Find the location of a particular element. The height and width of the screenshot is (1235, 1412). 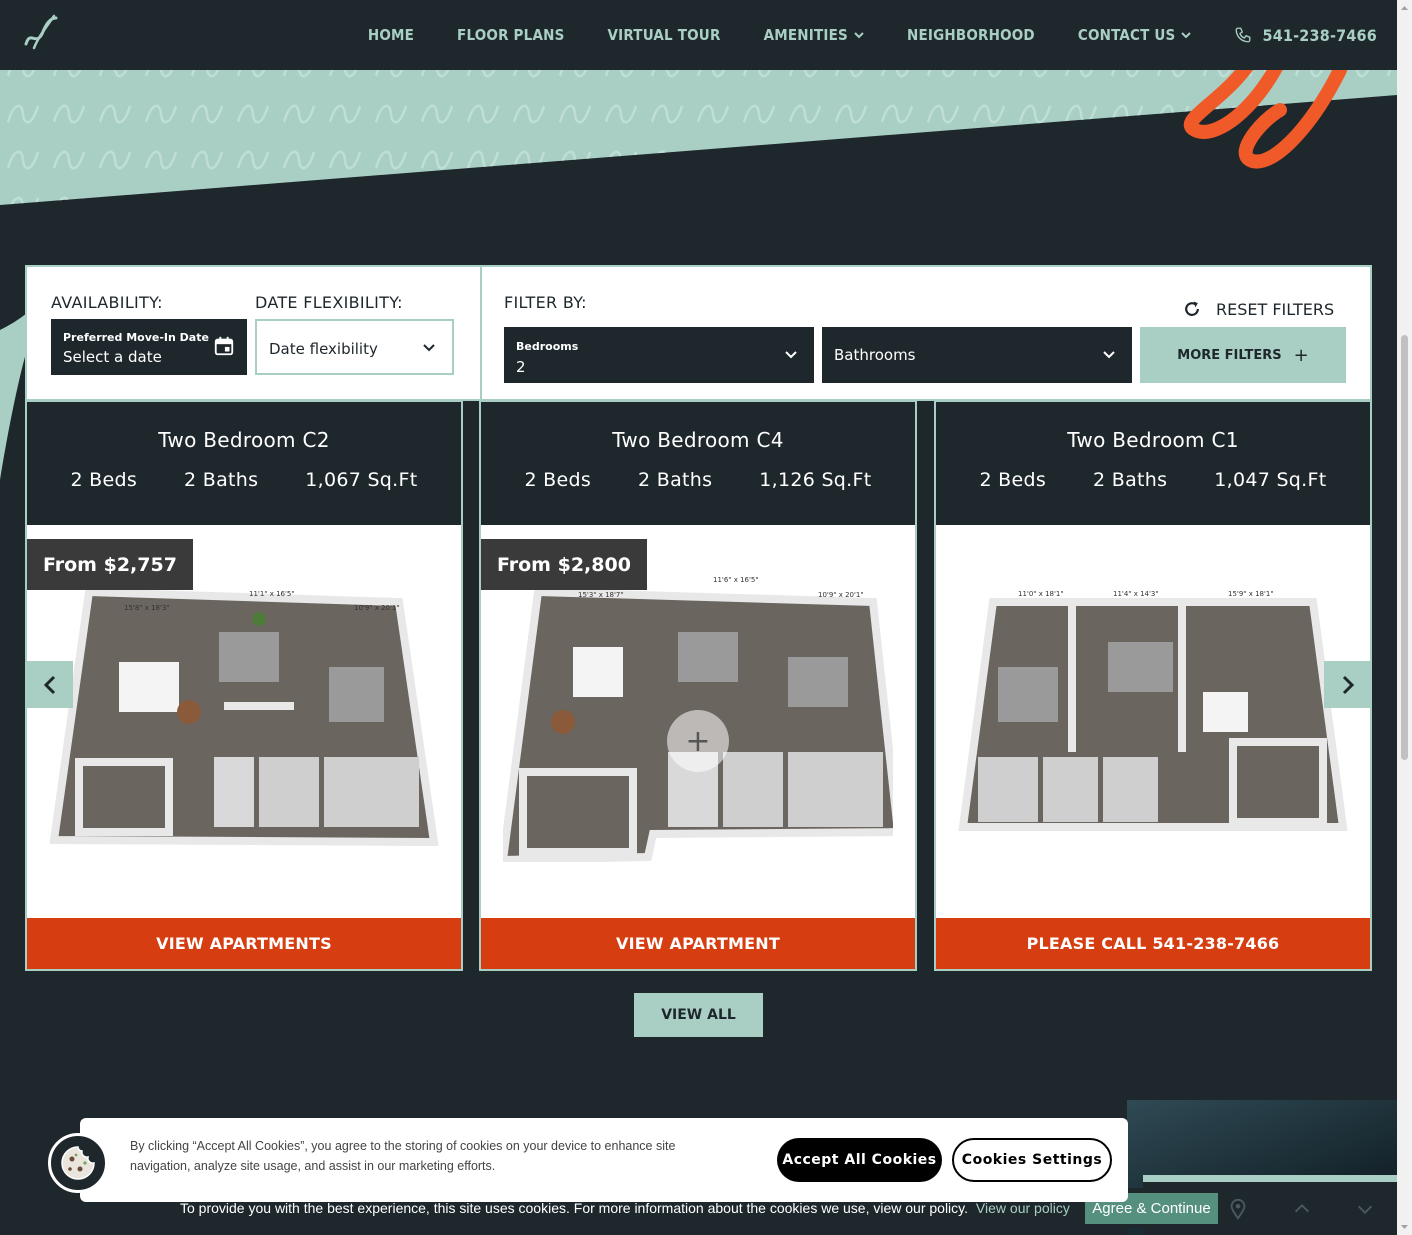

date-flexibility-label: DATE FLEXIBILITY: is located at coordinates (329, 302).